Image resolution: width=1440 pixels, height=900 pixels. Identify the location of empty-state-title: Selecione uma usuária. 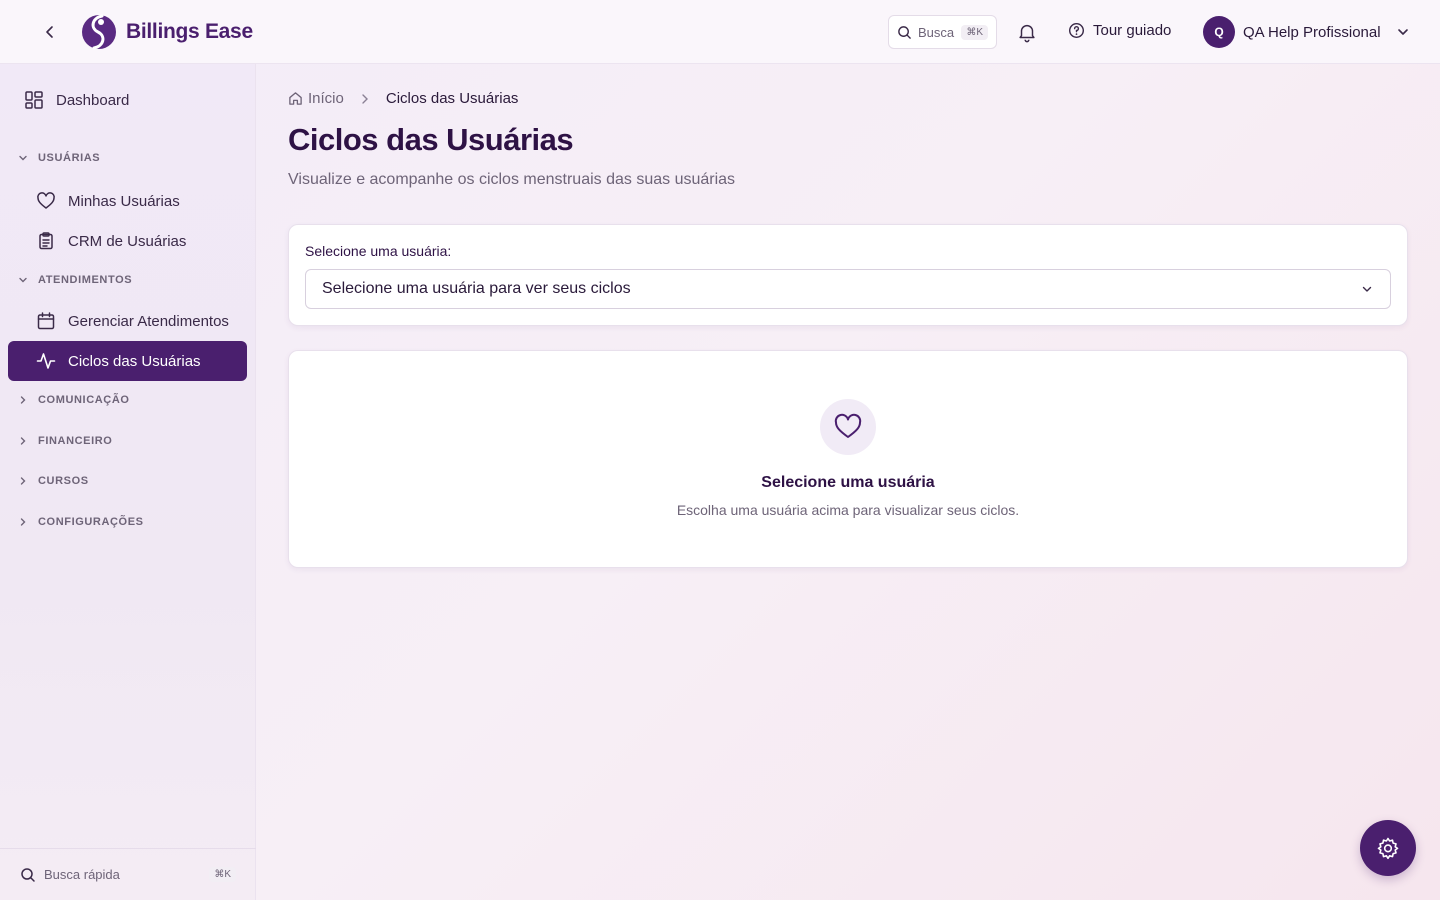
(848, 482).